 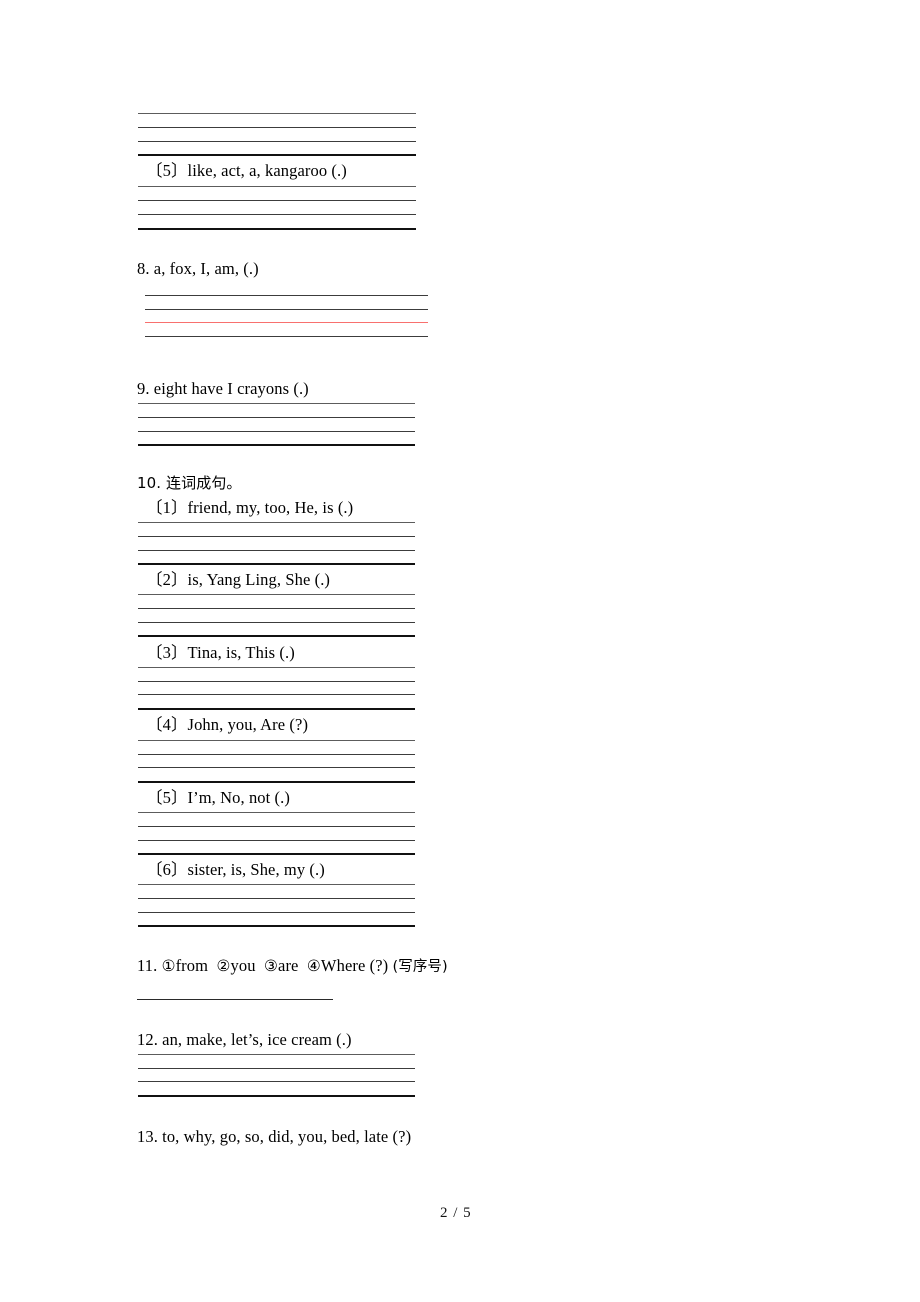 I want to click on question-10-1-text: 〔1〕friend, my, too, He, is (.), so click(x=250, y=507).